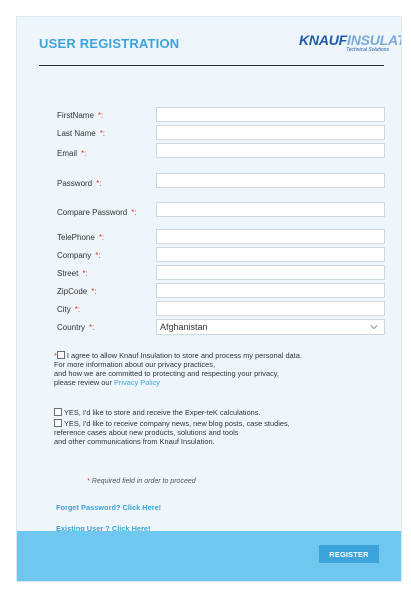  I want to click on first-name-input, so click(270, 114).